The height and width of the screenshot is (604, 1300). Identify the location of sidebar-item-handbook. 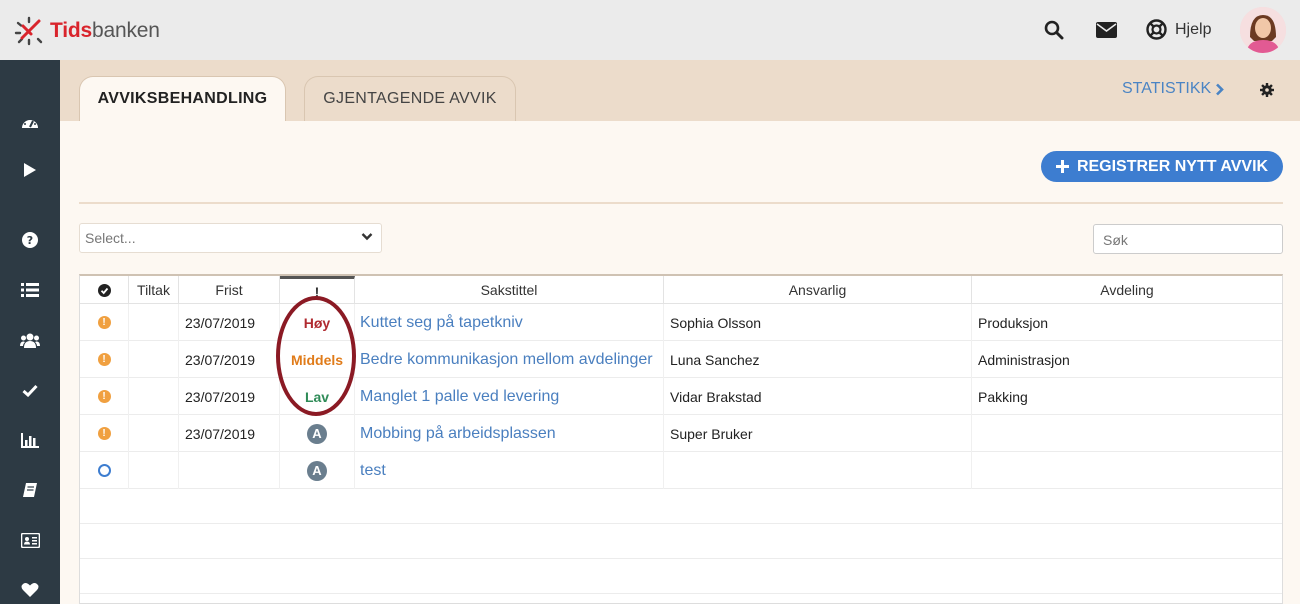
(30, 490).